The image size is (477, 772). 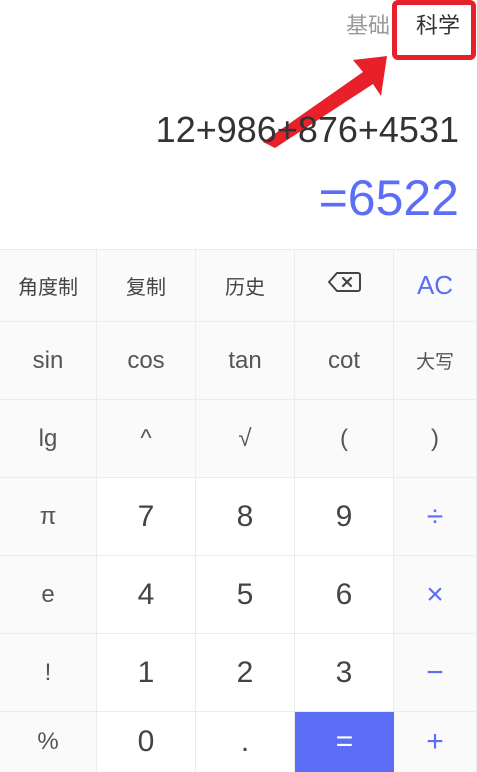 I want to click on cot-button: cot, so click(x=344, y=361).